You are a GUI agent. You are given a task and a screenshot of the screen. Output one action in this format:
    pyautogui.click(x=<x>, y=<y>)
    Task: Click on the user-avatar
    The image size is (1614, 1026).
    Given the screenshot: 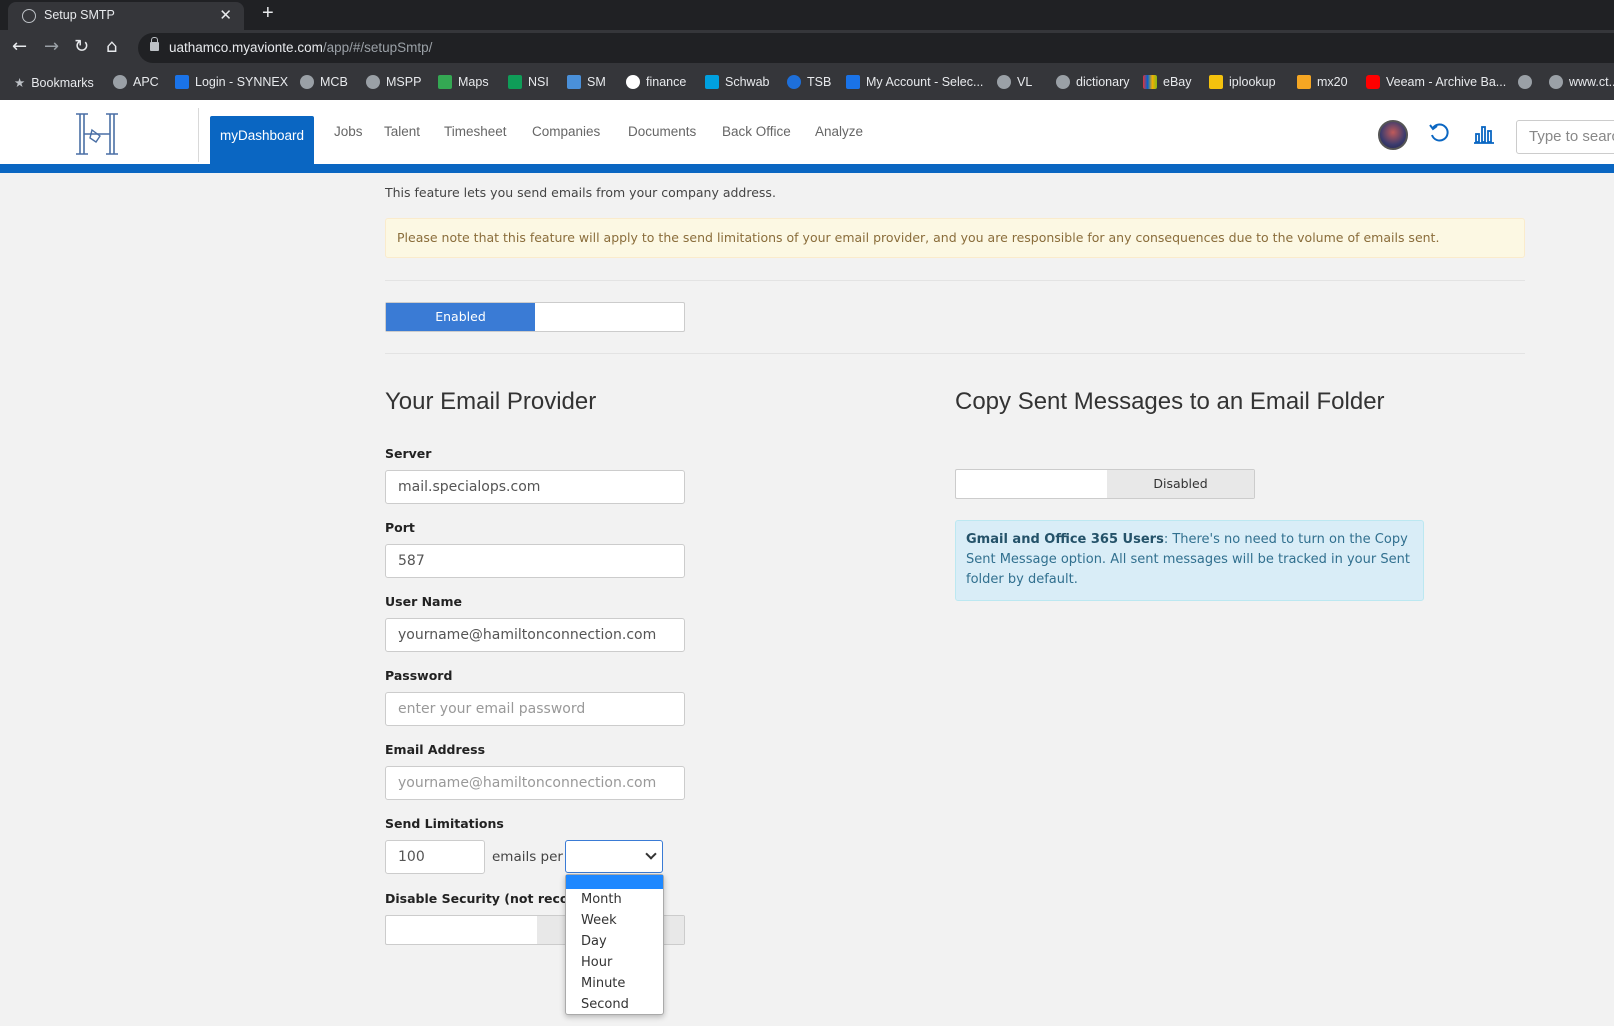 What is the action you would take?
    pyautogui.click(x=1393, y=135)
    